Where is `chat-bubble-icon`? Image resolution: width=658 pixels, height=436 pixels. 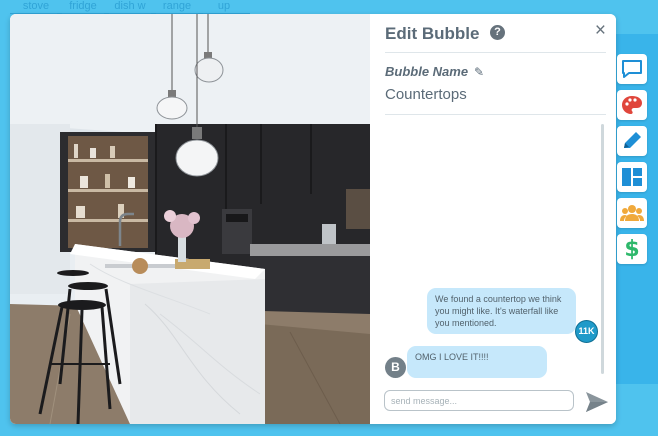 chat-bubble-icon is located at coordinates (632, 69).